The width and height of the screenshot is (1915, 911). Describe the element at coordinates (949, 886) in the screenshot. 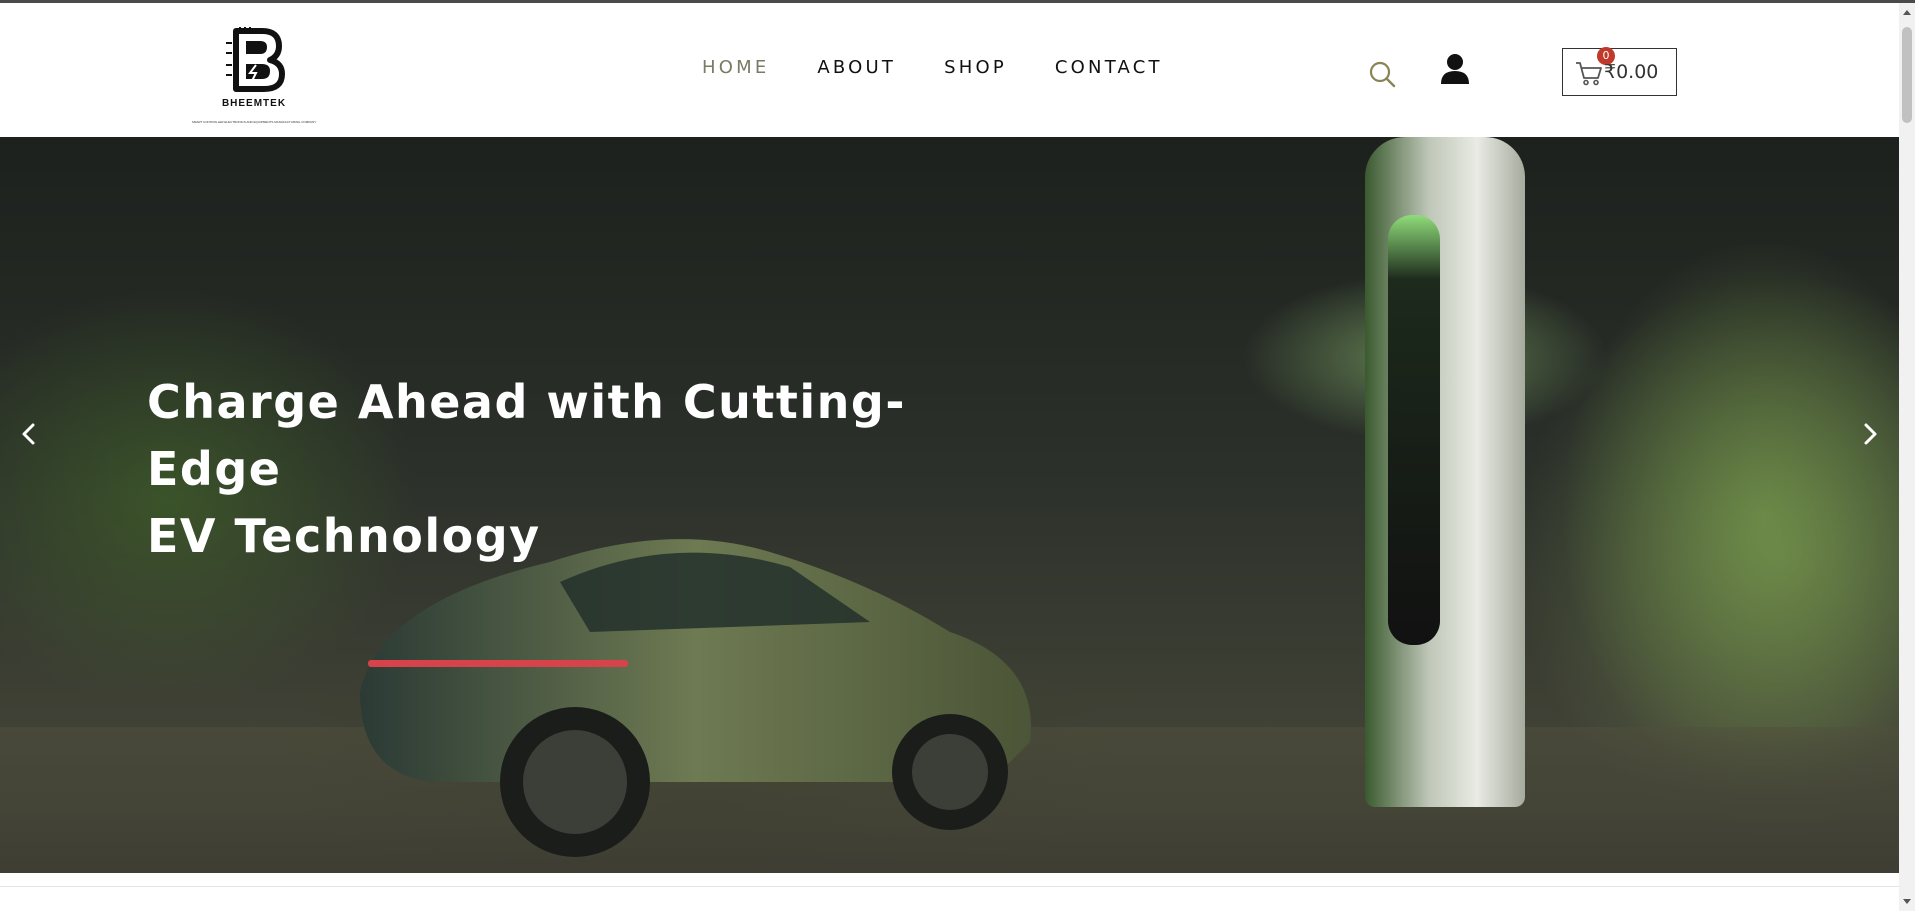

I see `section-divider` at that location.